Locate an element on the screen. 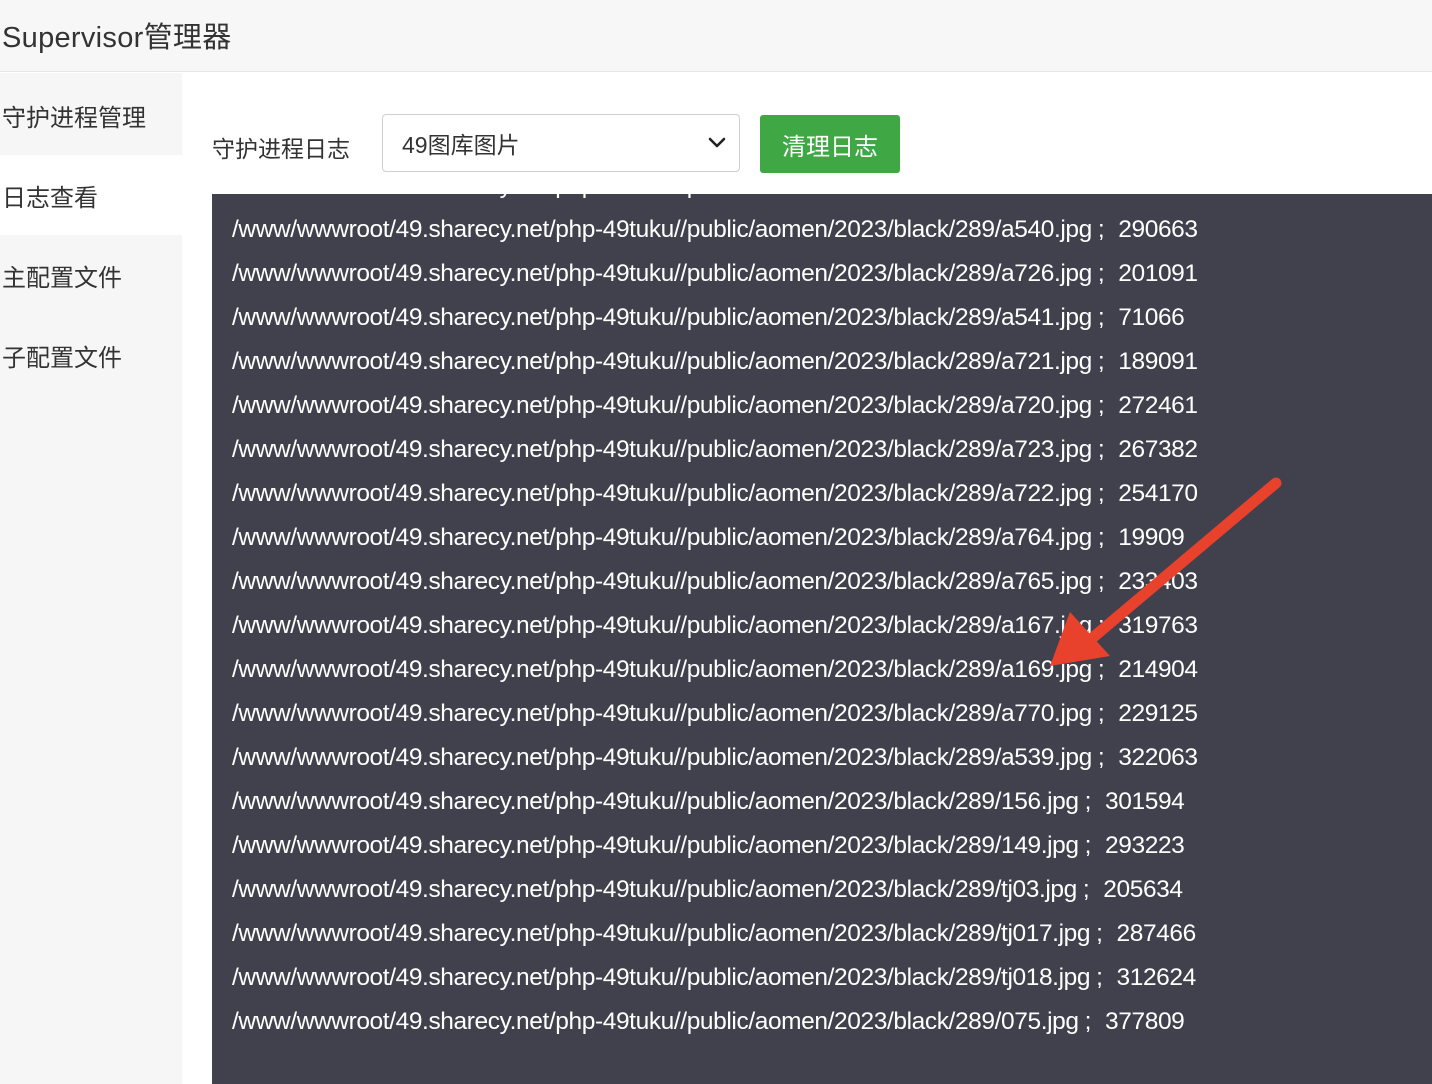 Image resolution: width=1432 pixels, height=1084 pixels. log-line-size: 205634 is located at coordinates (1143, 889).